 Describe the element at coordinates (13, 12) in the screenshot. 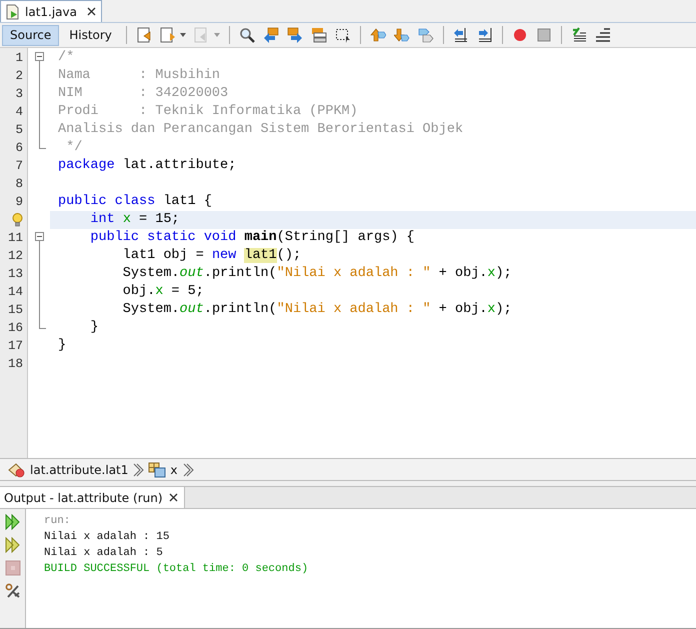

I see `java-file-icon` at that location.